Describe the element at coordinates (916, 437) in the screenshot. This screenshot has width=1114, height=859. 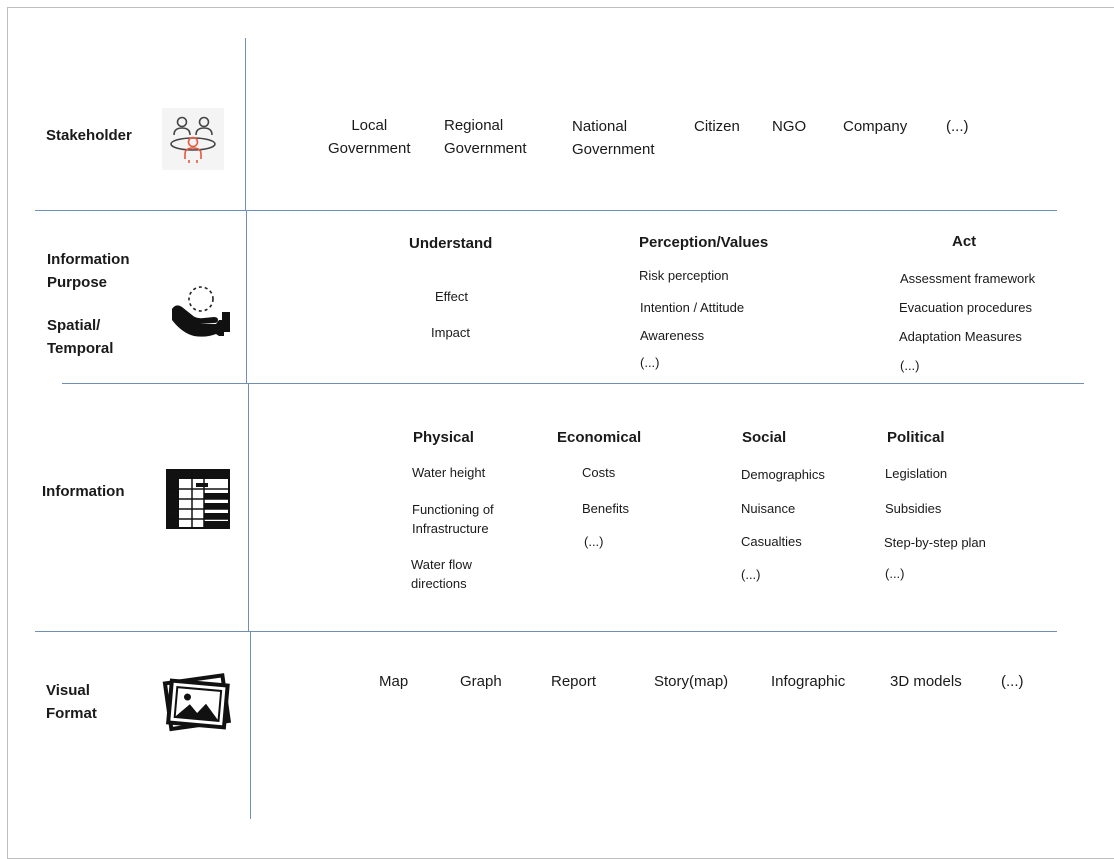
I see `info-header-political: Political` at that location.